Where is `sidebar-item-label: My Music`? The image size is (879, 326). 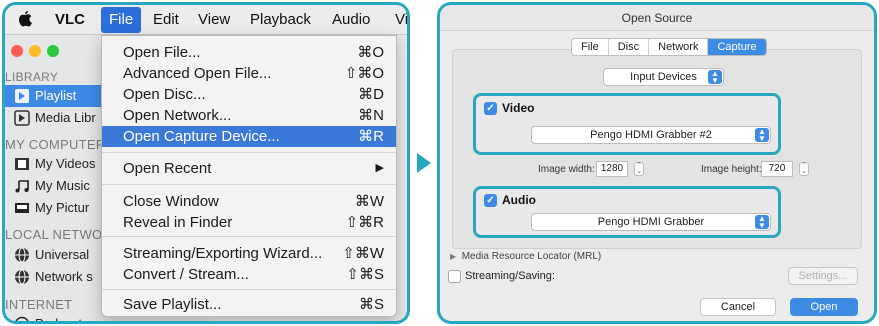 sidebar-item-label: My Music is located at coordinates (62, 185).